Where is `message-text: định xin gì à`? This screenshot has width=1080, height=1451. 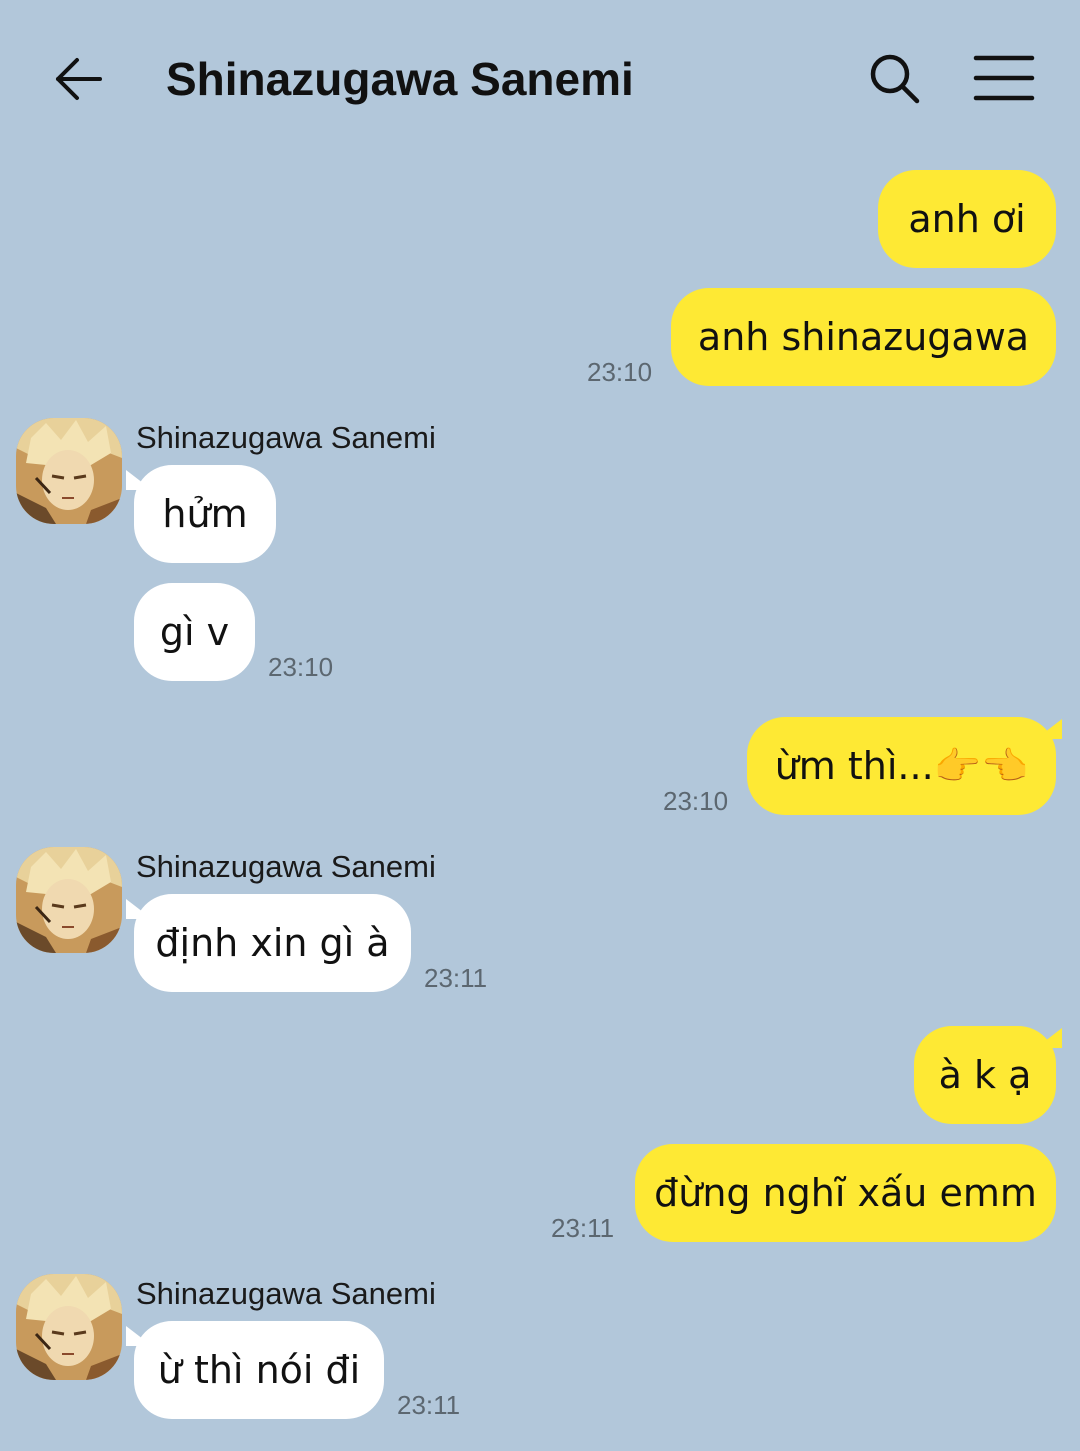 message-text: định xin gì à is located at coordinates (272, 943).